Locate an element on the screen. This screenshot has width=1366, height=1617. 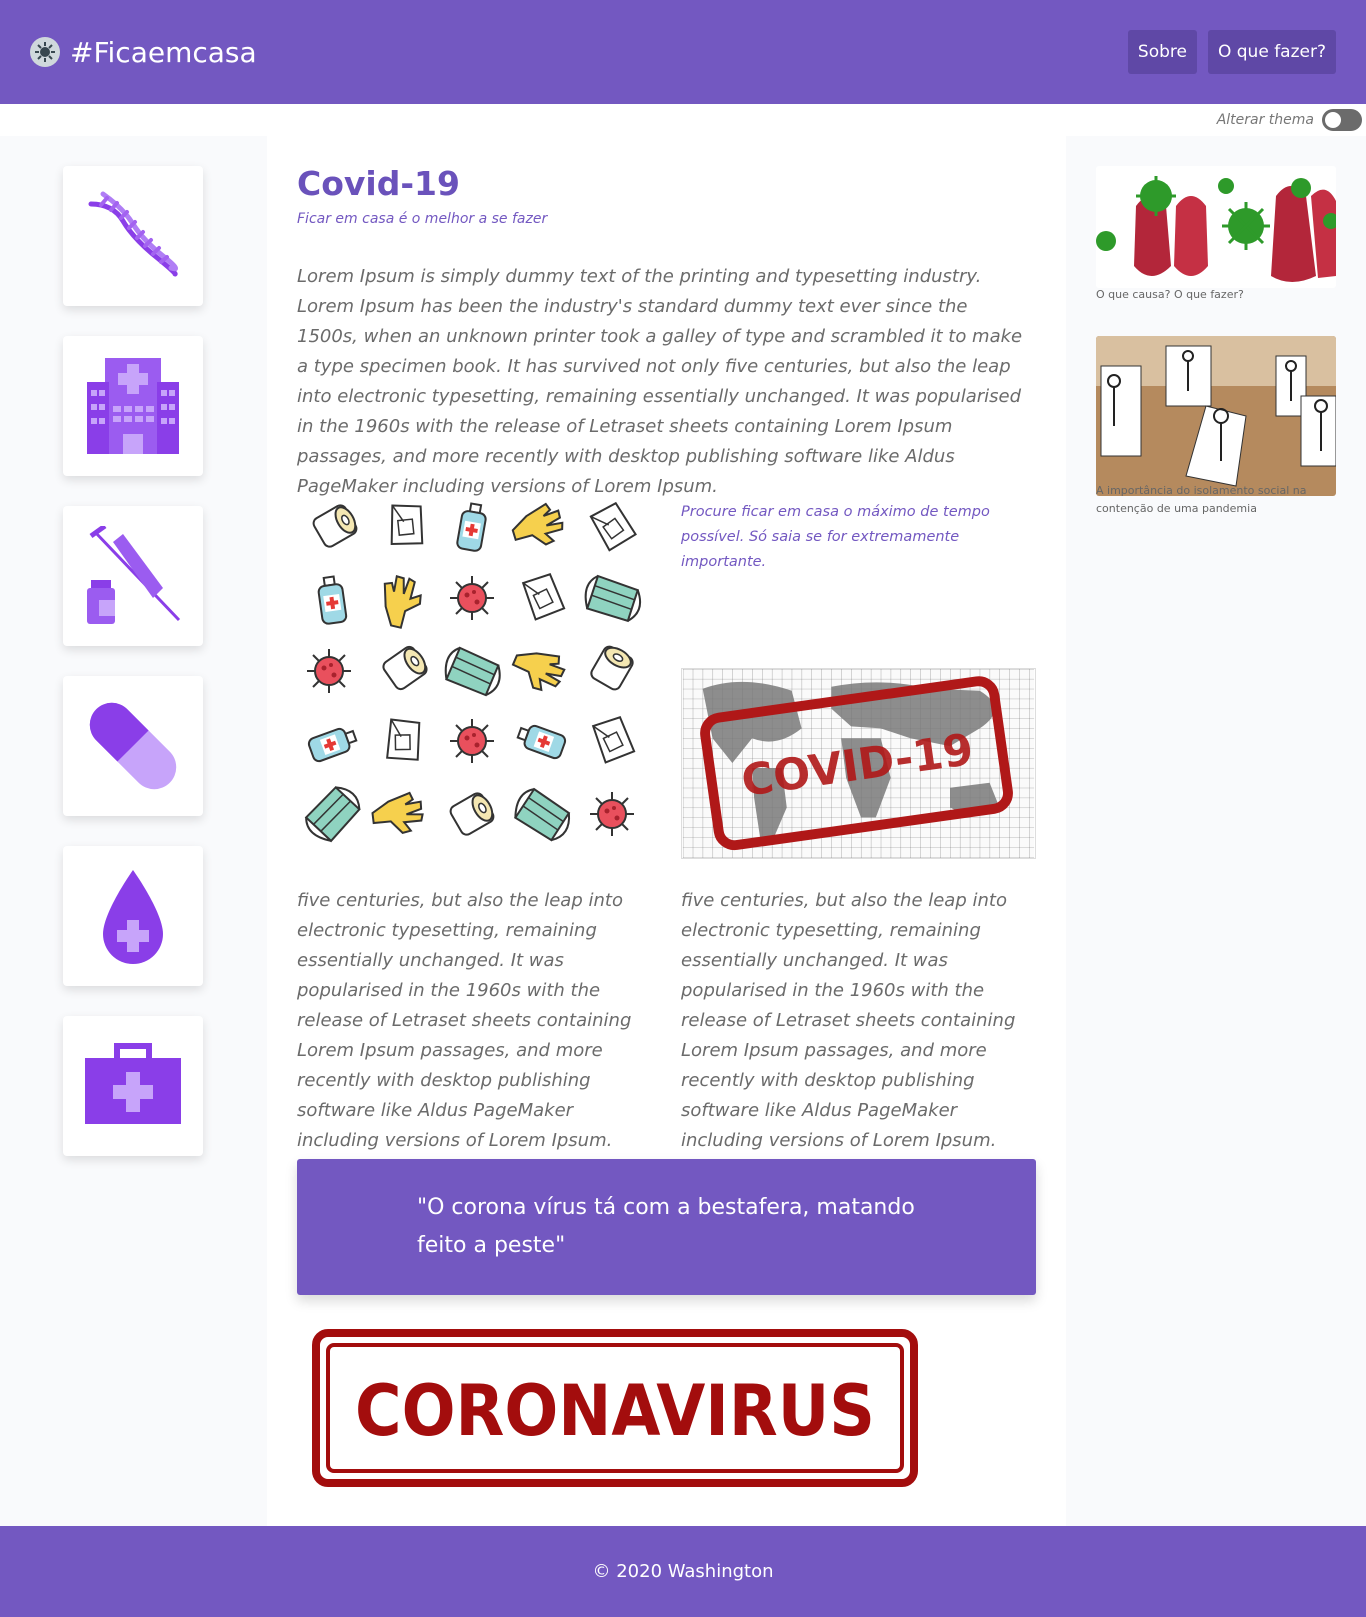
pill-icon is located at coordinates (133, 746).